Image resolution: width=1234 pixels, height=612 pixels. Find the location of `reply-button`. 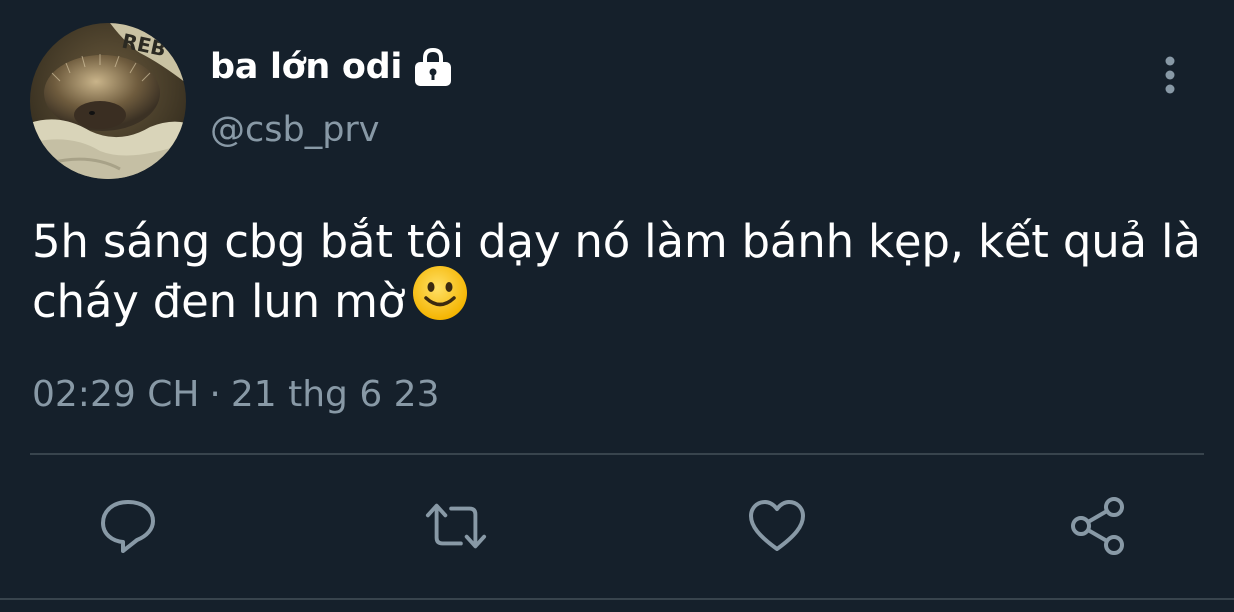

reply-button is located at coordinates (128, 526).